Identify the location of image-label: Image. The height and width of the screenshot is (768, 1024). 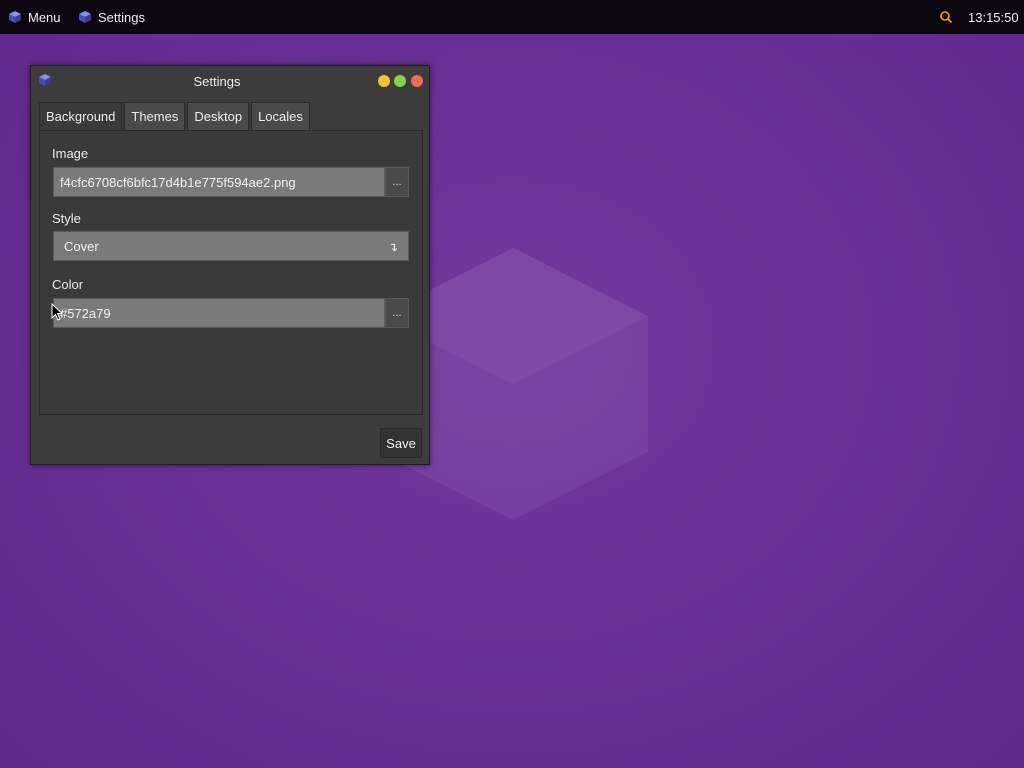
(70, 153).